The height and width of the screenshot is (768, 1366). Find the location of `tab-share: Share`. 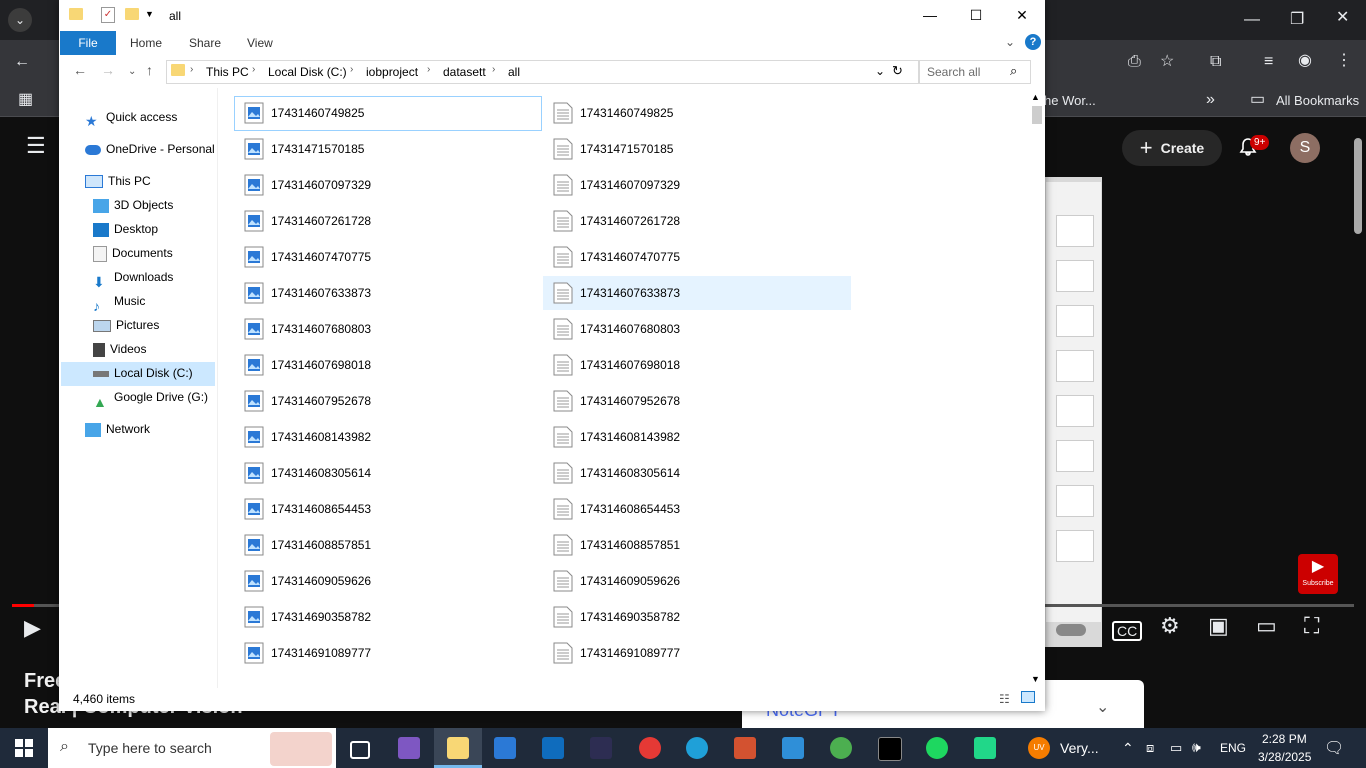

tab-share: Share is located at coordinates (205, 43).